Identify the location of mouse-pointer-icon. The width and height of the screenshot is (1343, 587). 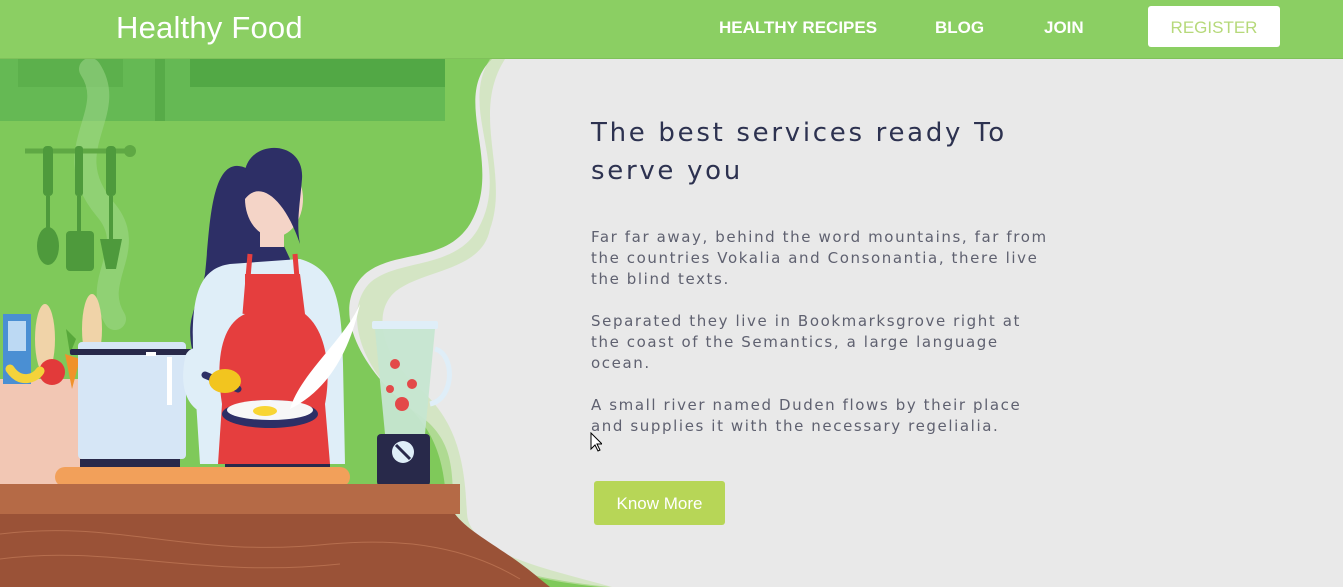
(596, 442).